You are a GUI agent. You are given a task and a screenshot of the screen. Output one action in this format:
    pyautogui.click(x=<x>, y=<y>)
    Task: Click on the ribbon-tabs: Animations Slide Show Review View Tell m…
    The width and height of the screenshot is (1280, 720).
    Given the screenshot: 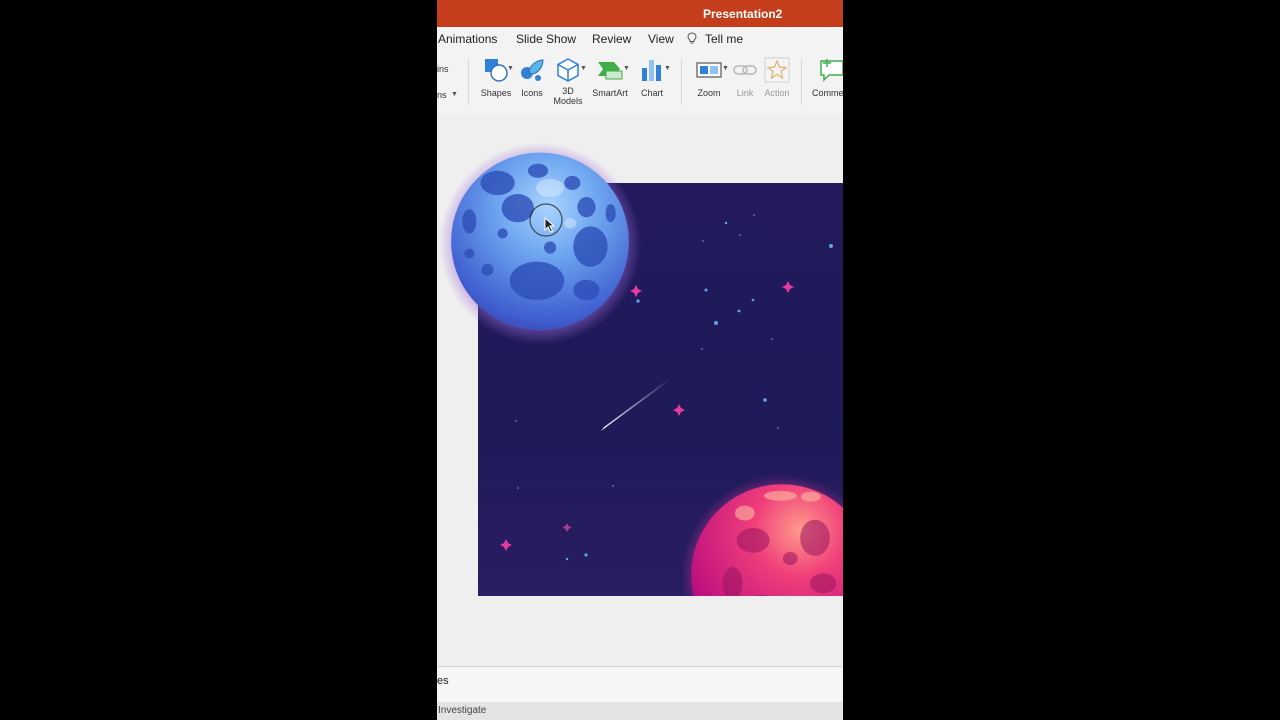 What is the action you would take?
    pyautogui.click(x=640, y=39)
    